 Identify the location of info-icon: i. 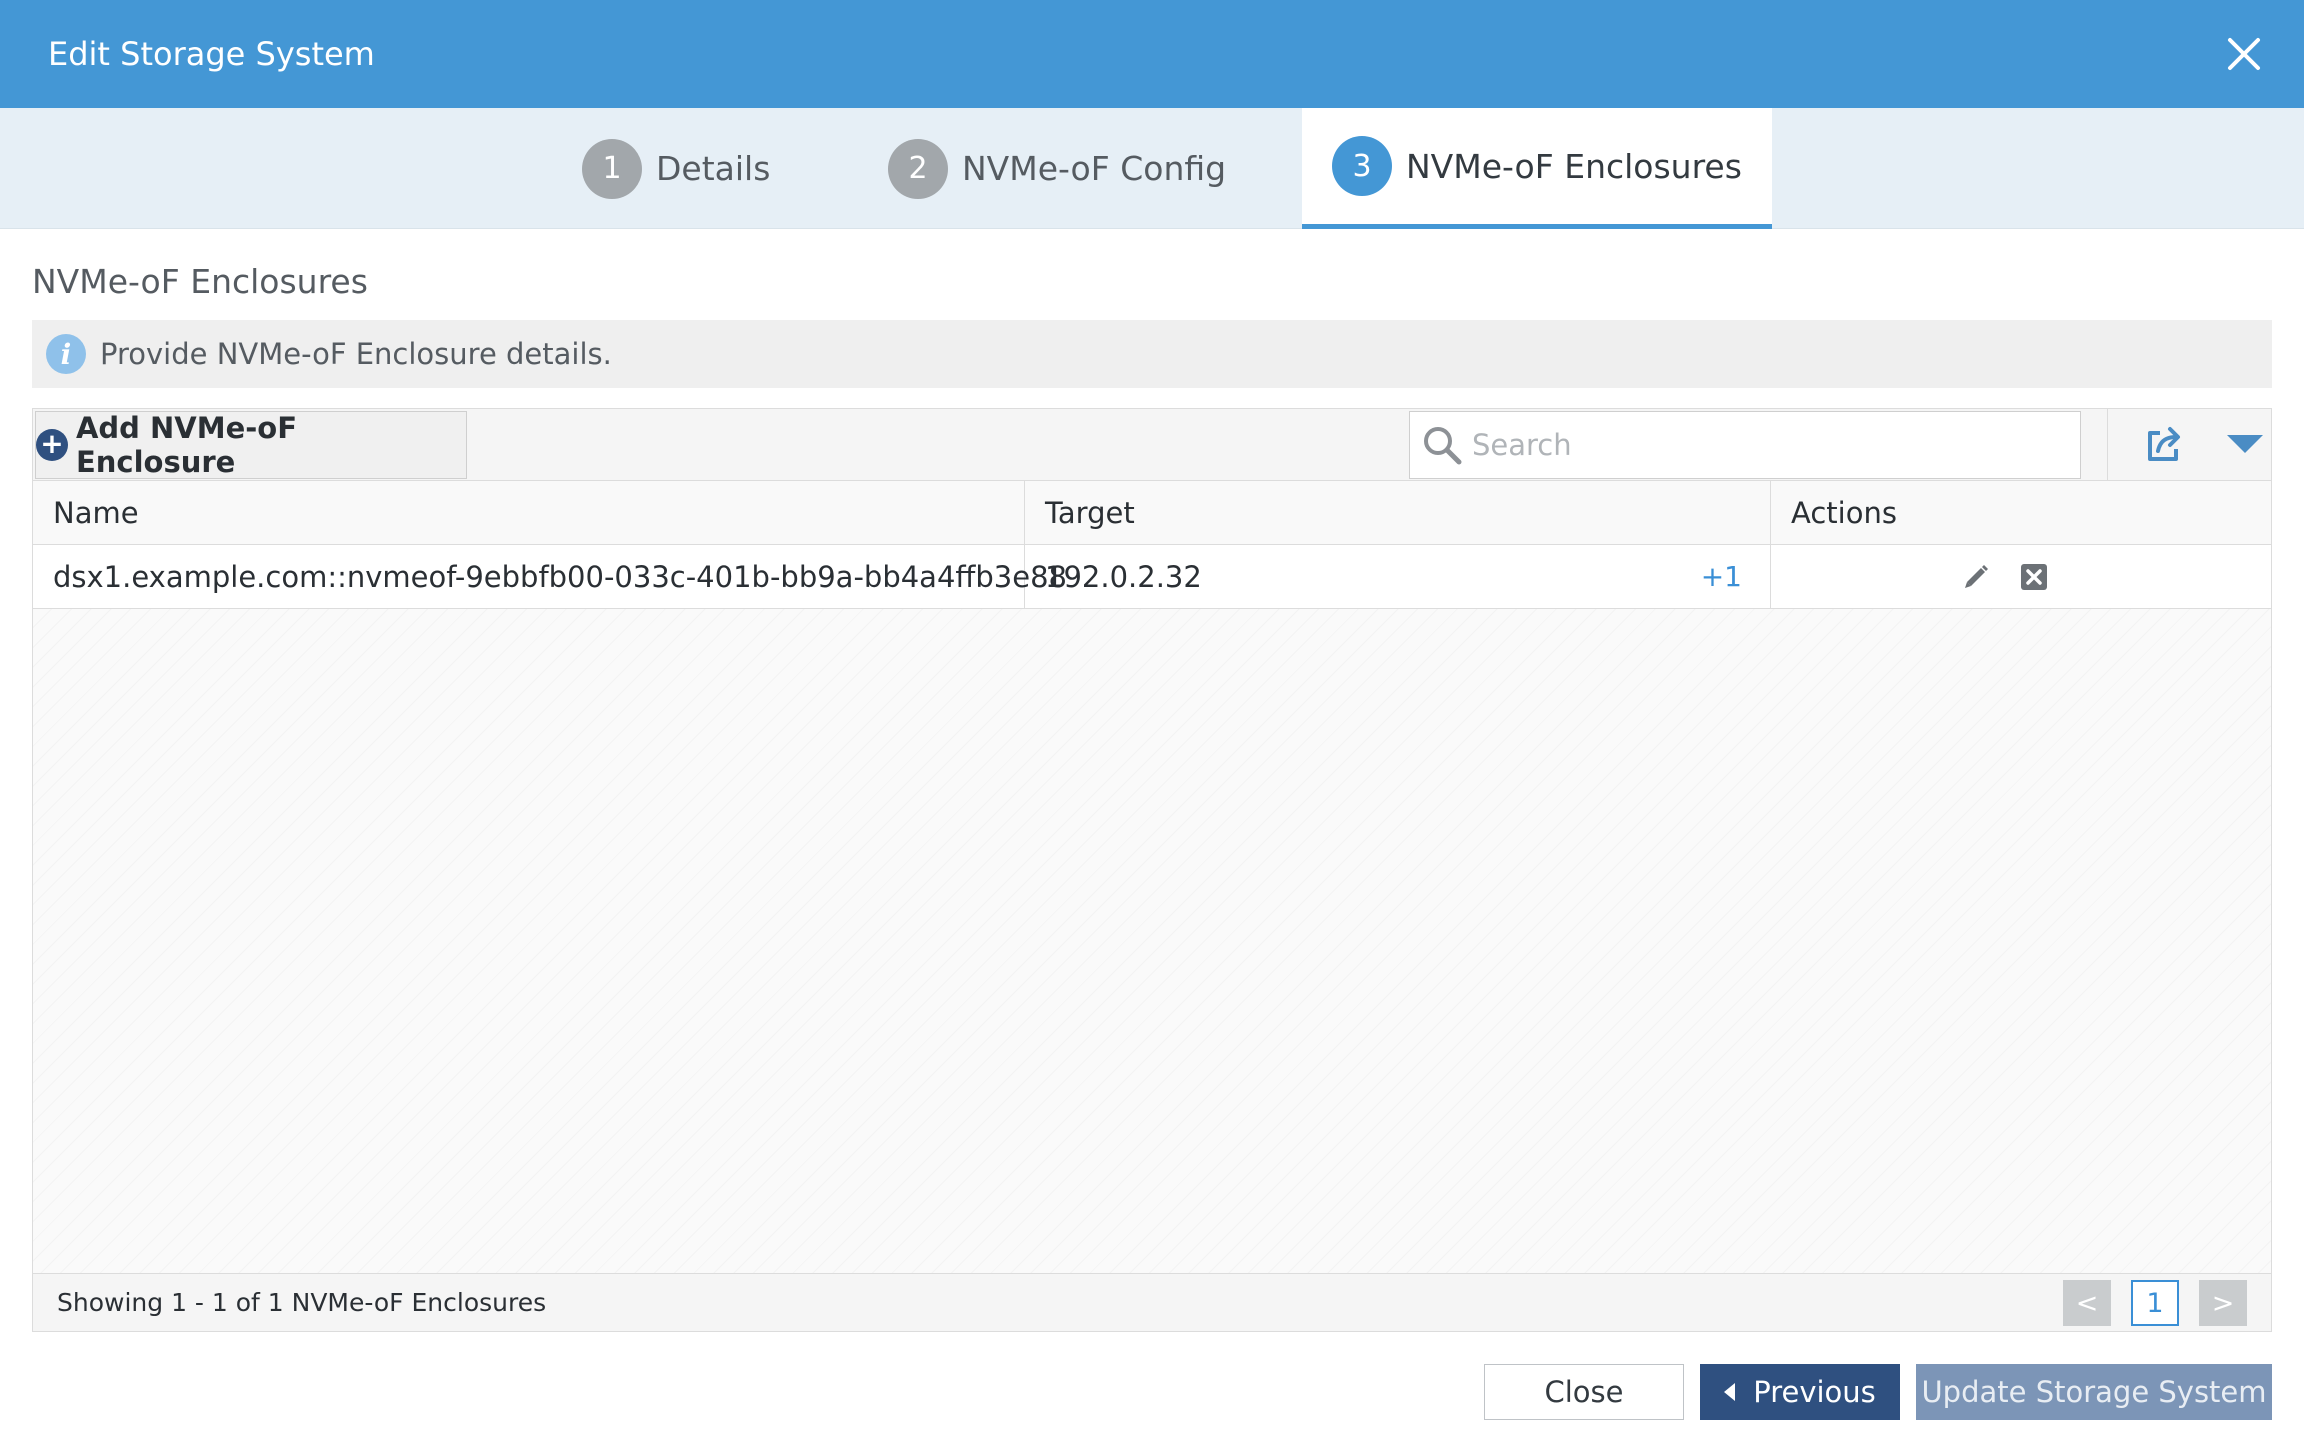
(66, 354).